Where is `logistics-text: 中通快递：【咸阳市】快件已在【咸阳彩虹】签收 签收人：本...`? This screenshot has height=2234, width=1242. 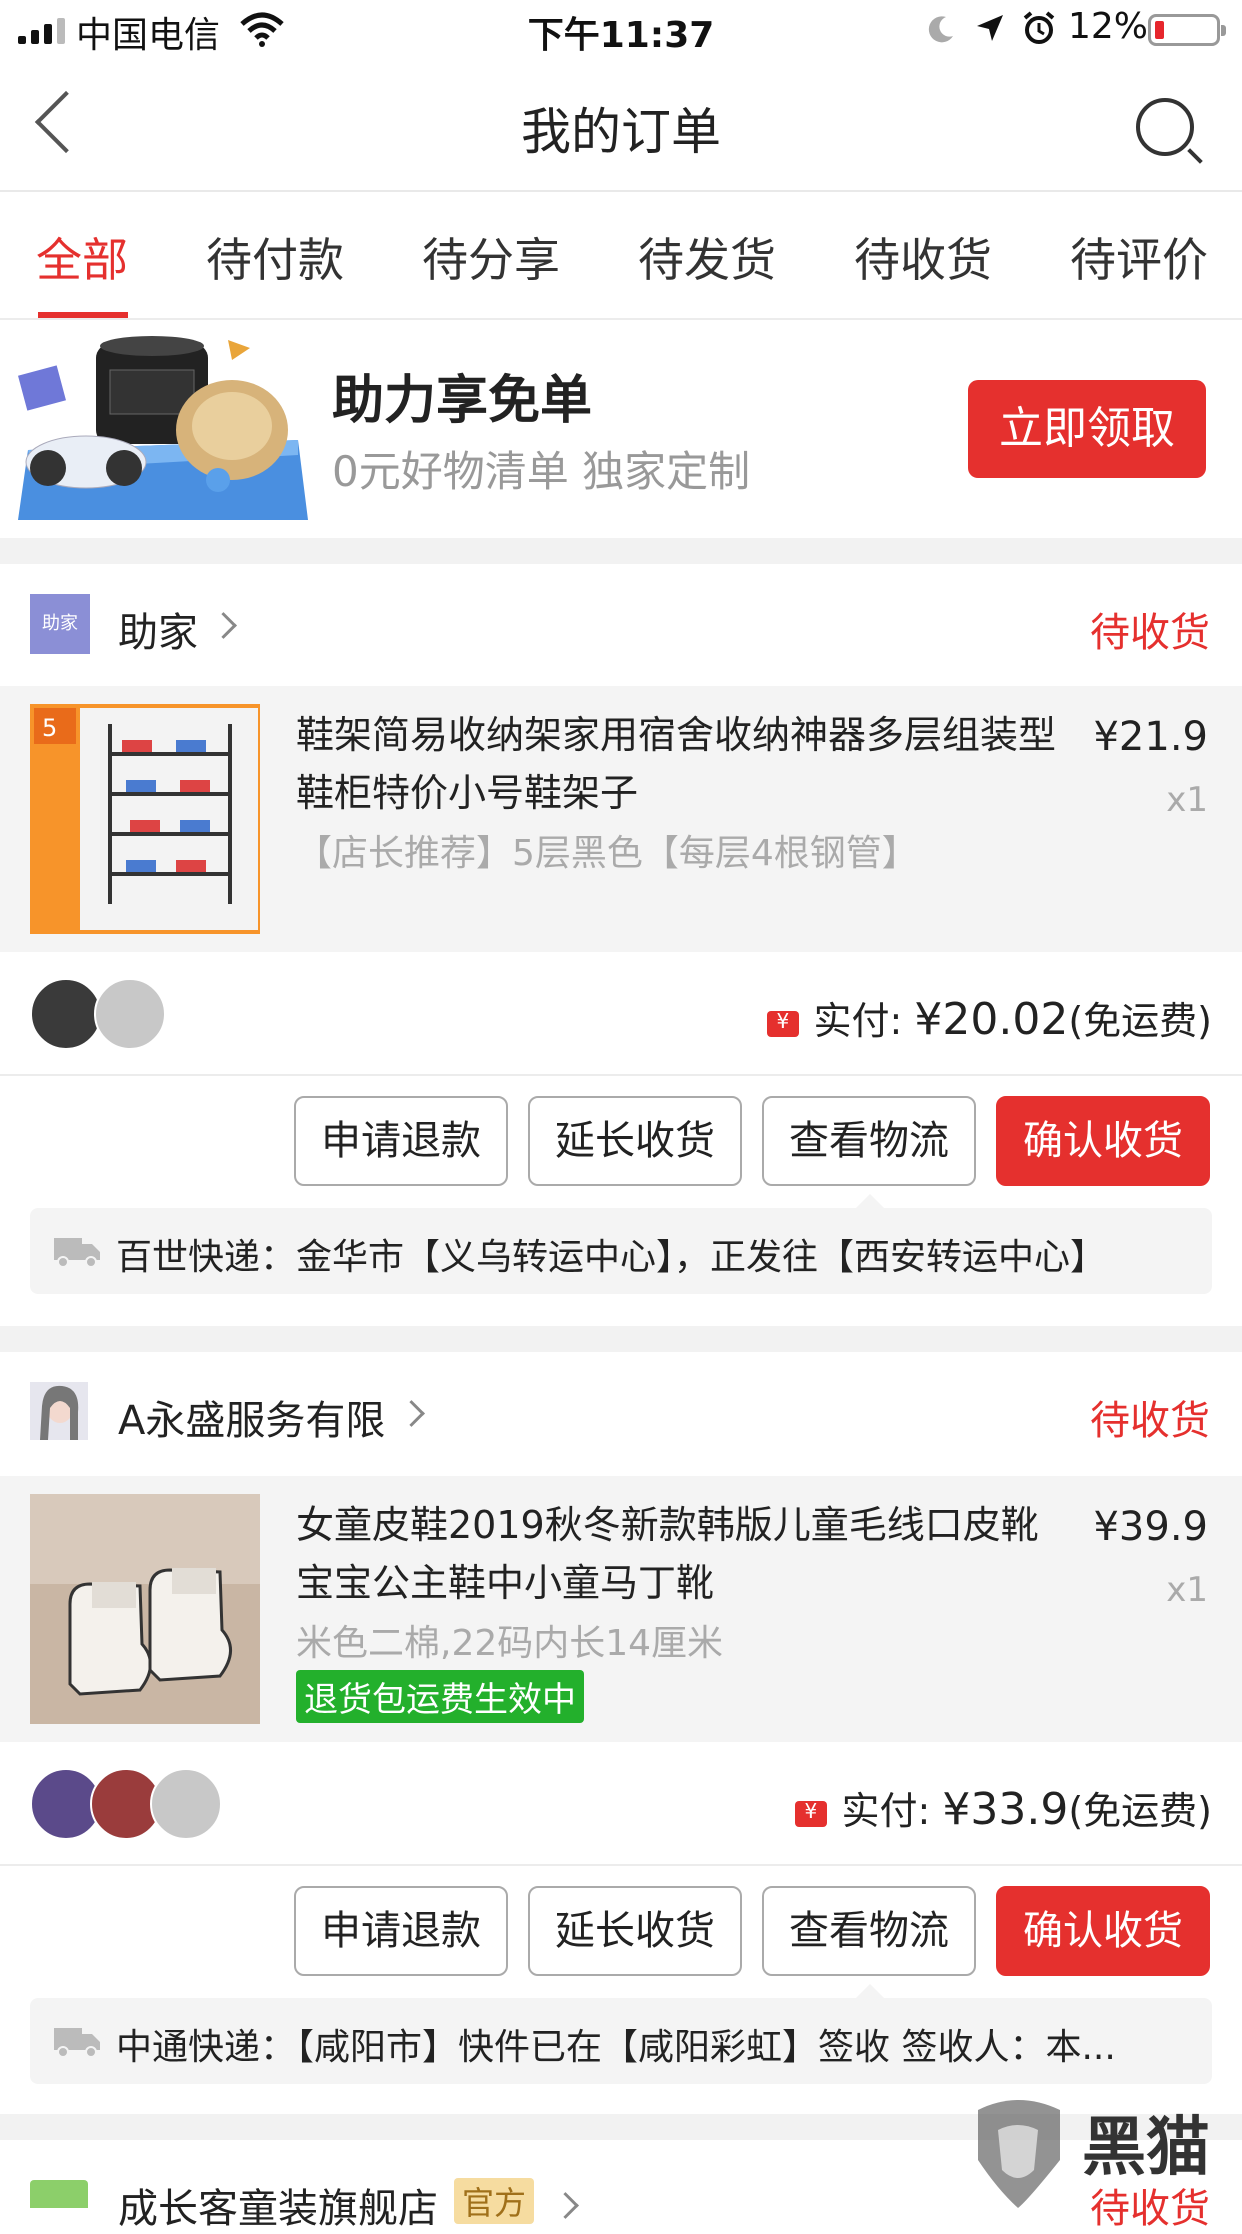
logistics-text: 中通快递：【咸阳市】快件已在【咸阳彩虹】签收 签收人：本... is located at coordinates (616, 2047).